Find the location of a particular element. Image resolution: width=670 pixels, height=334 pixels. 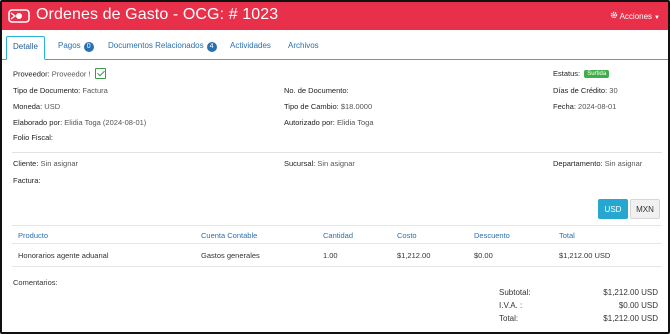

brand-logo-icon is located at coordinates (19, 16).